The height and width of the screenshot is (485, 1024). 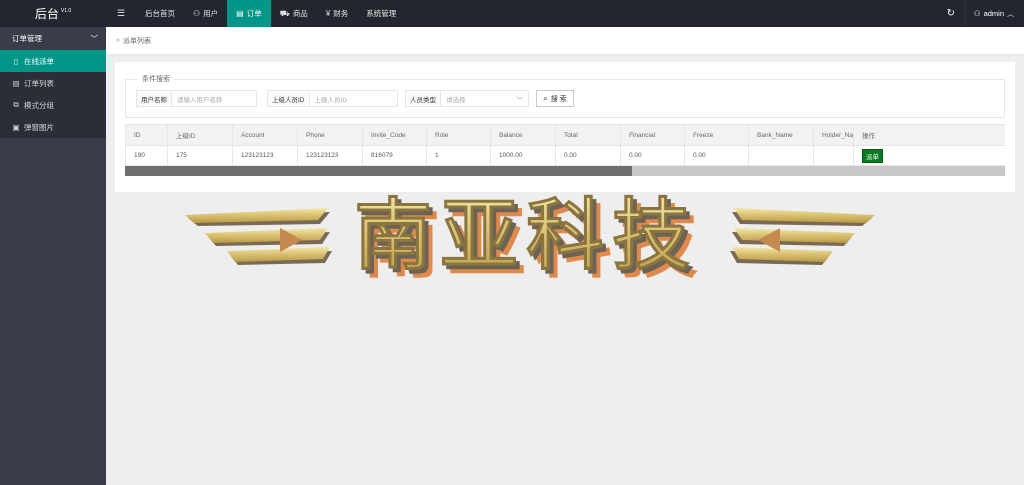 I want to click on table-cell: 1000.00, so click(x=523, y=155).